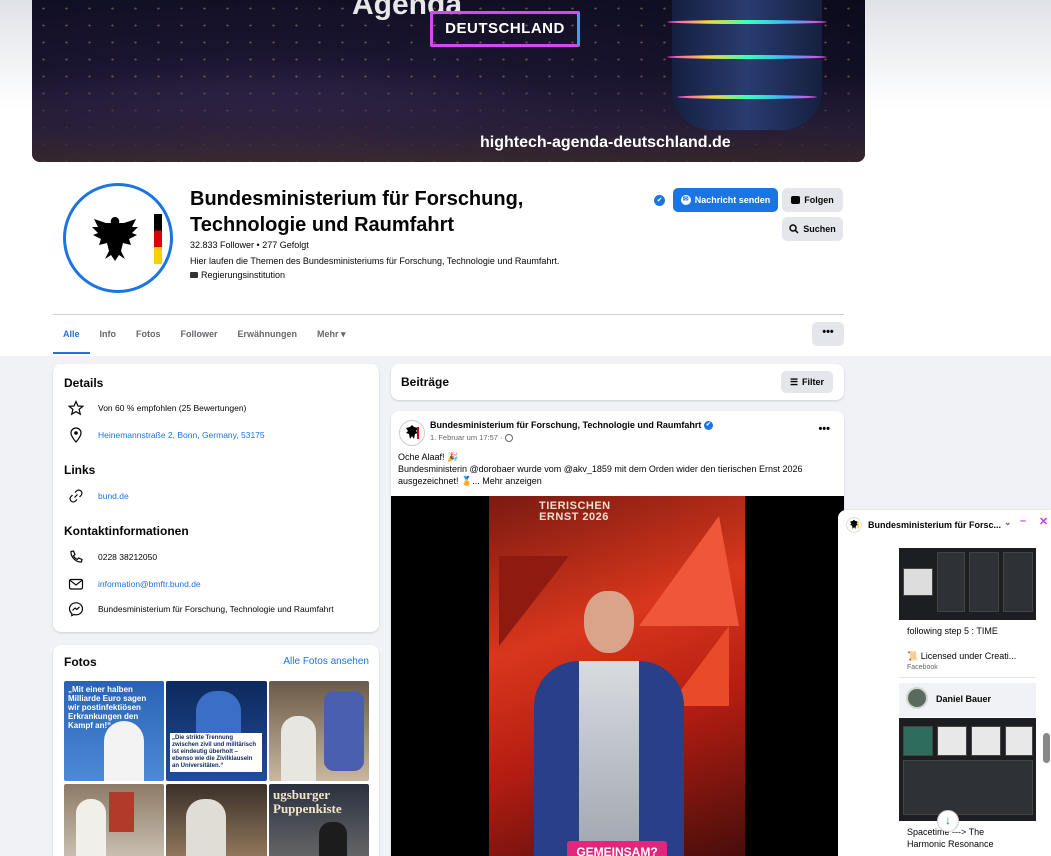 This screenshot has height=856, width=1051. What do you see at coordinates (1046, 748) in the screenshot?
I see `scrollbar` at bounding box center [1046, 748].